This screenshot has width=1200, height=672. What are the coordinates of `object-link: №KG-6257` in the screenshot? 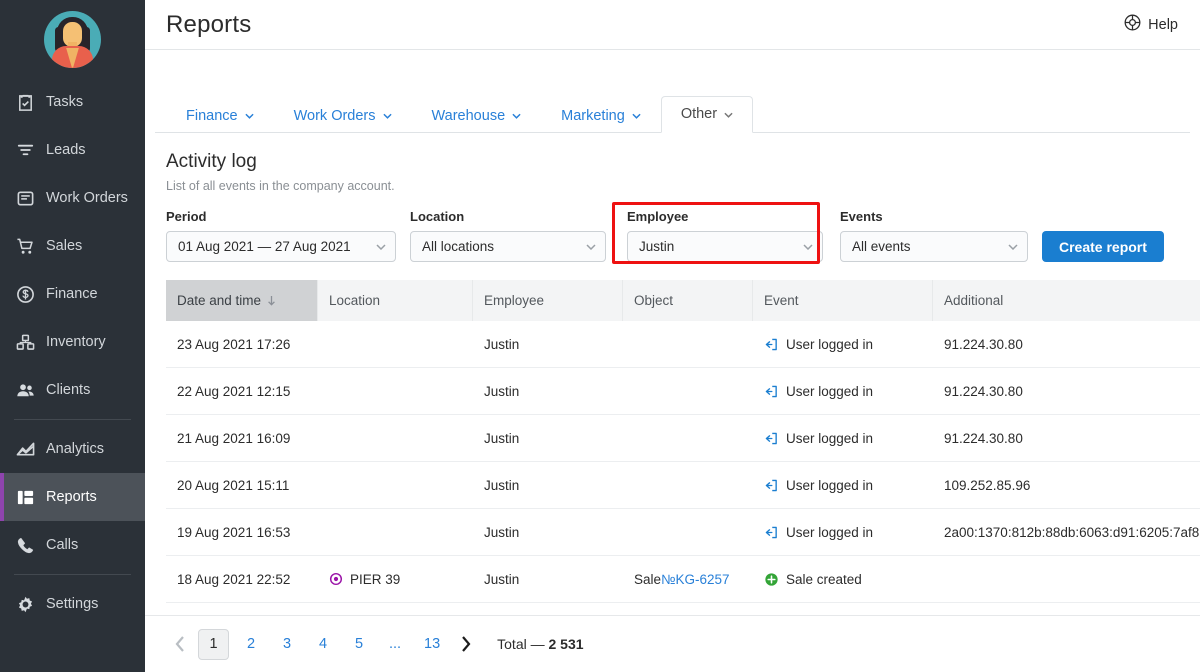 It's located at (695, 579).